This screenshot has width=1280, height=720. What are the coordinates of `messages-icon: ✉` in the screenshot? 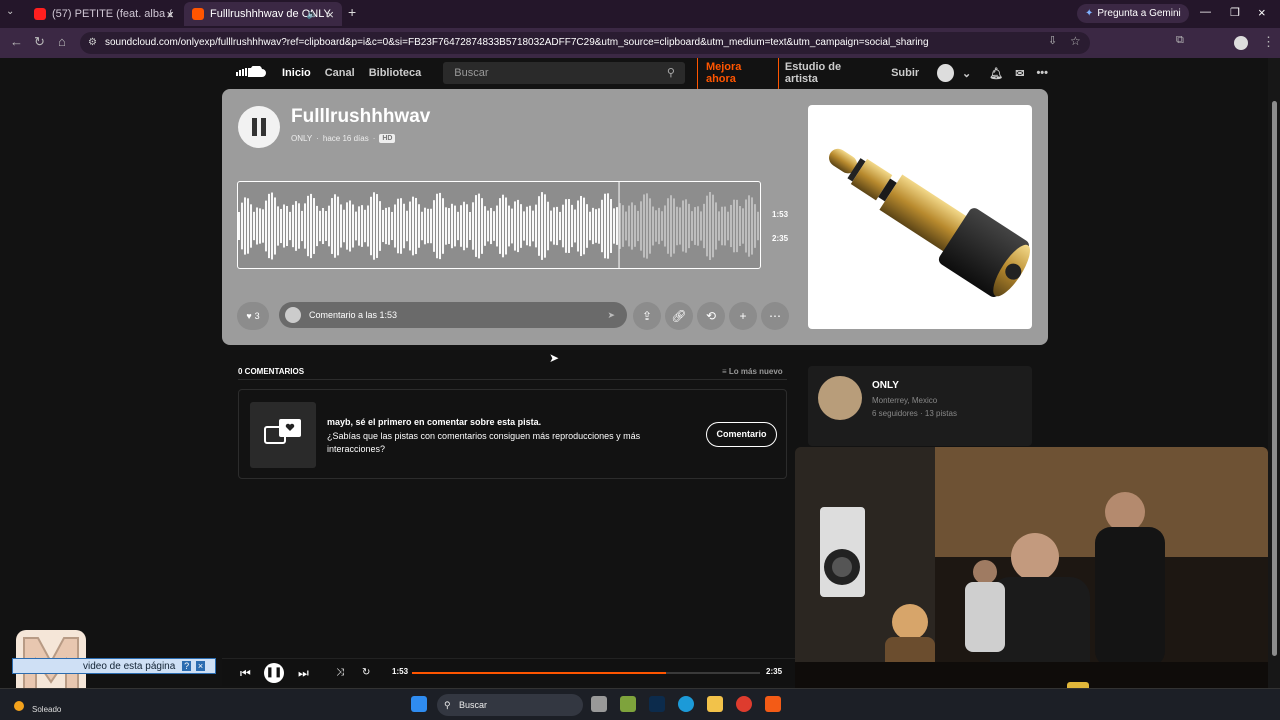 It's located at (1019, 73).